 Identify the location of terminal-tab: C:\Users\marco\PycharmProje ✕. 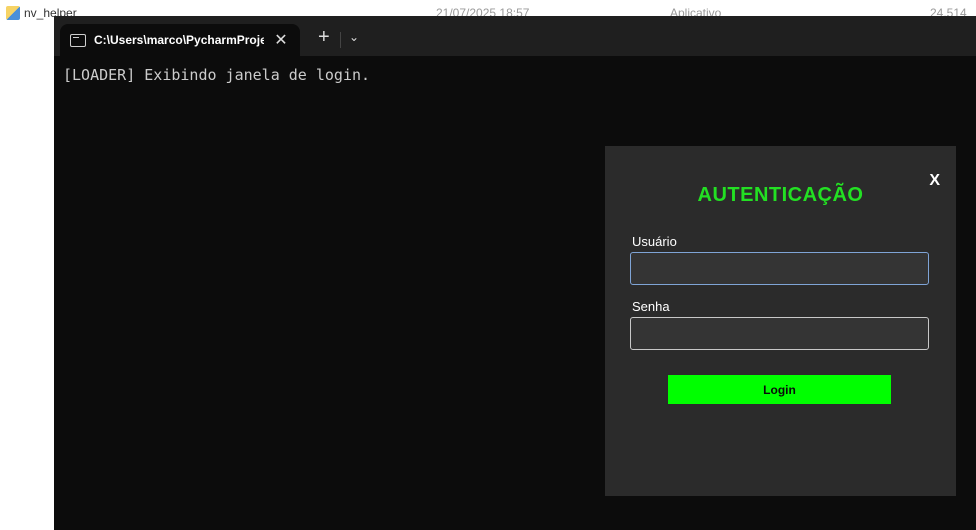
(180, 40).